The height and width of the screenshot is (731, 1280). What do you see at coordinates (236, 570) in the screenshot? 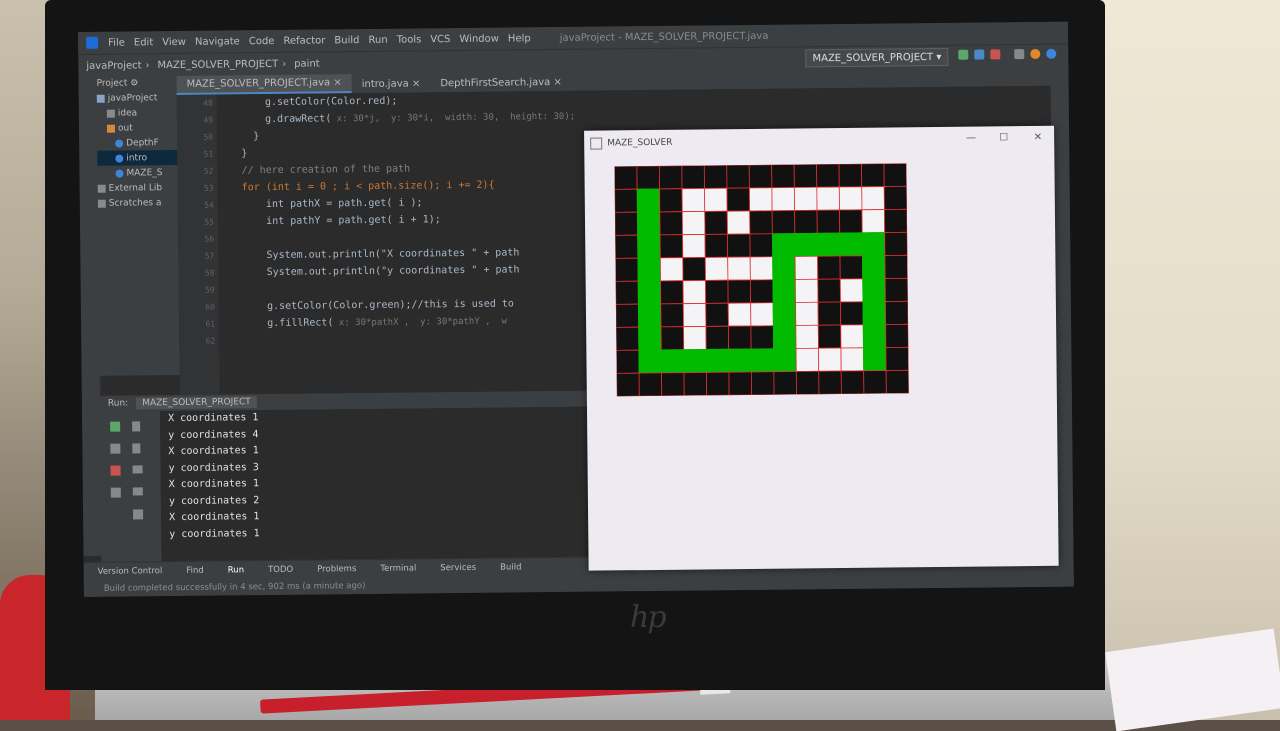
I see `tab-run: Run` at bounding box center [236, 570].